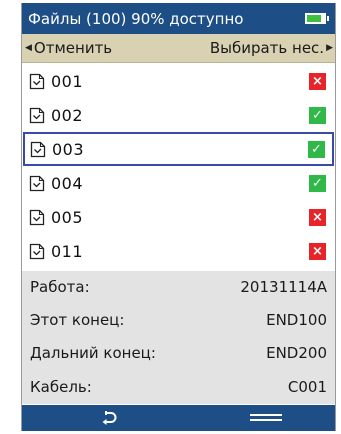  I want to click on this-end-row: Этот конец: END100, so click(178, 320).